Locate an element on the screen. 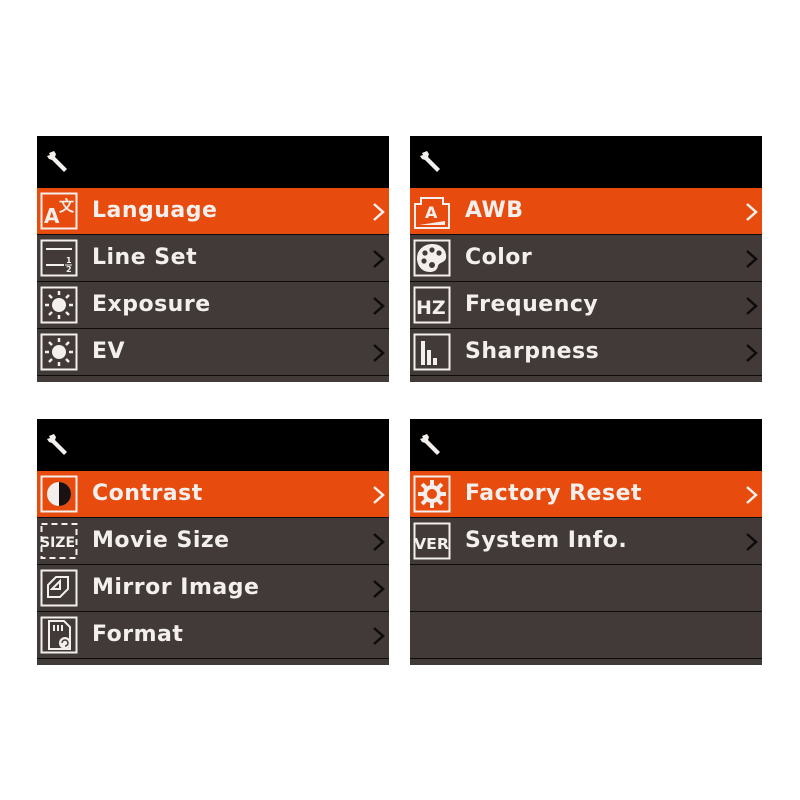  menu-item-mirror-image: Mirror Image is located at coordinates (213, 588).